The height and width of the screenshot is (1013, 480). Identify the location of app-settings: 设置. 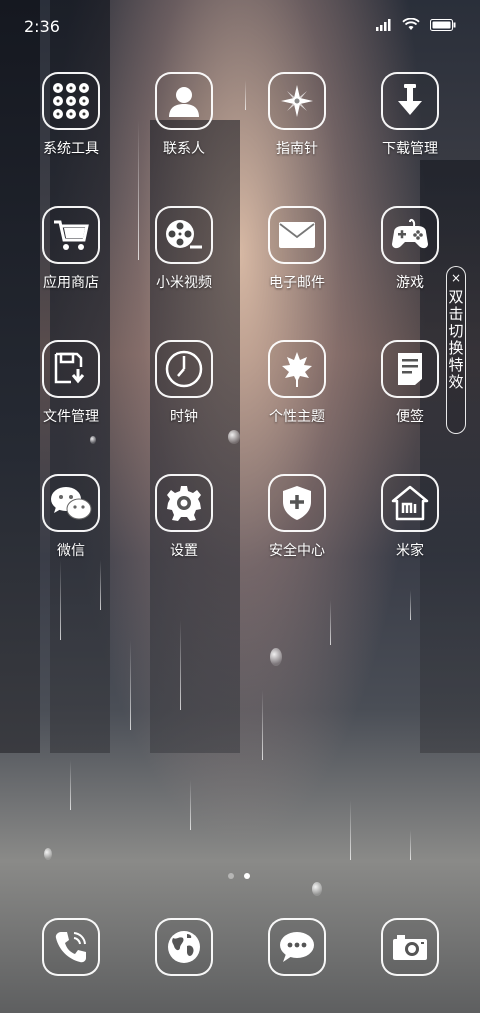
(184, 517).